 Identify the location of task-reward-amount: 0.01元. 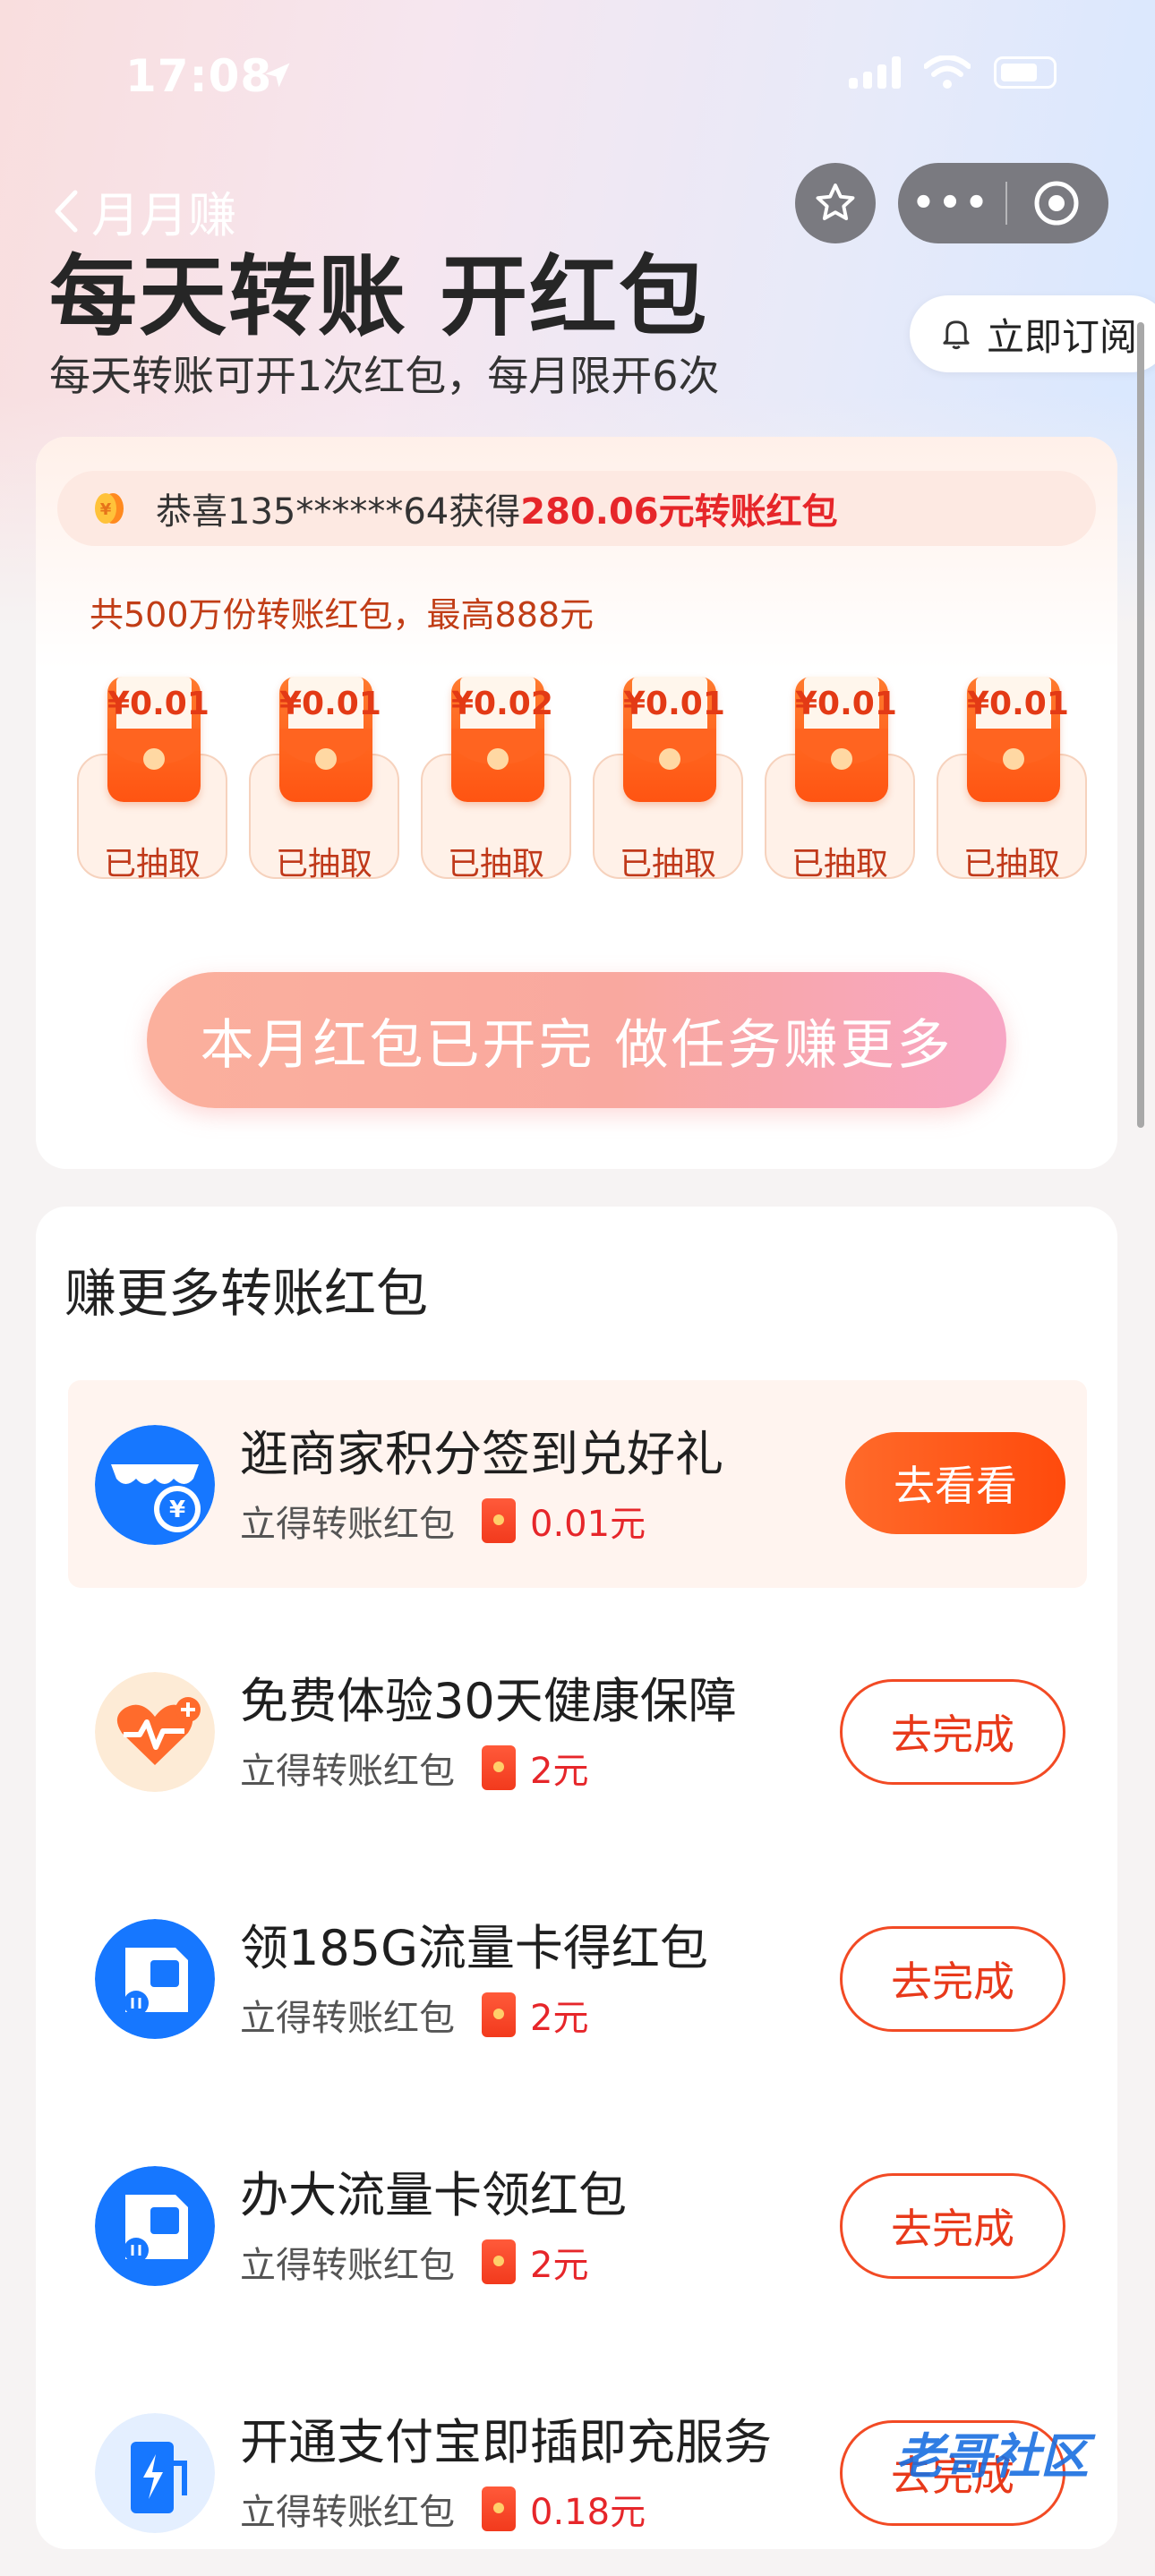
(588, 1524).